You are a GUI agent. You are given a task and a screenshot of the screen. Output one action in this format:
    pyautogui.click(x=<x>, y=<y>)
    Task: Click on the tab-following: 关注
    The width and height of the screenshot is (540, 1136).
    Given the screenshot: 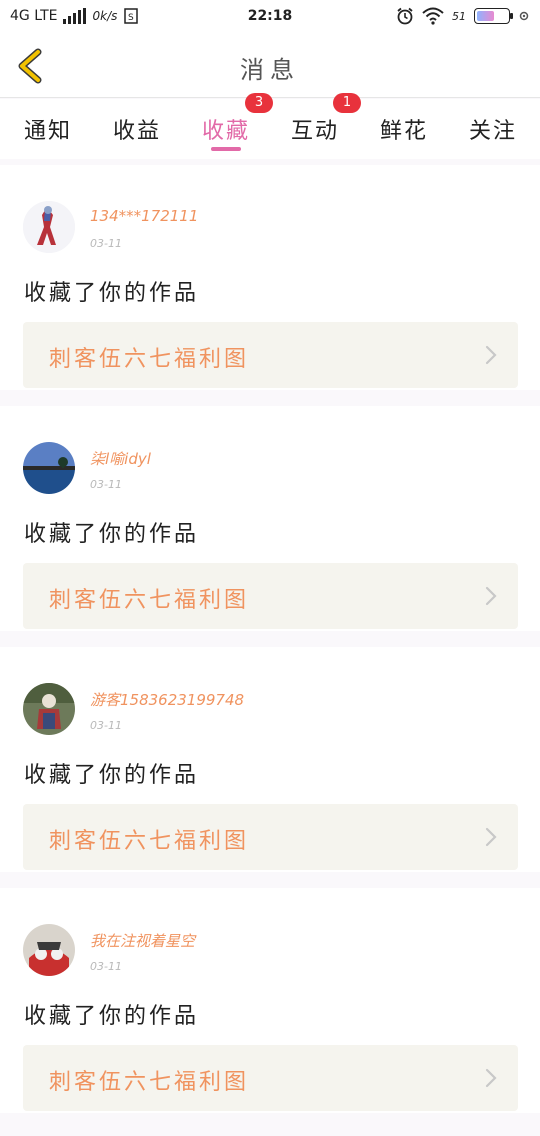 What is the action you would take?
    pyautogui.click(x=493, y=129)
    